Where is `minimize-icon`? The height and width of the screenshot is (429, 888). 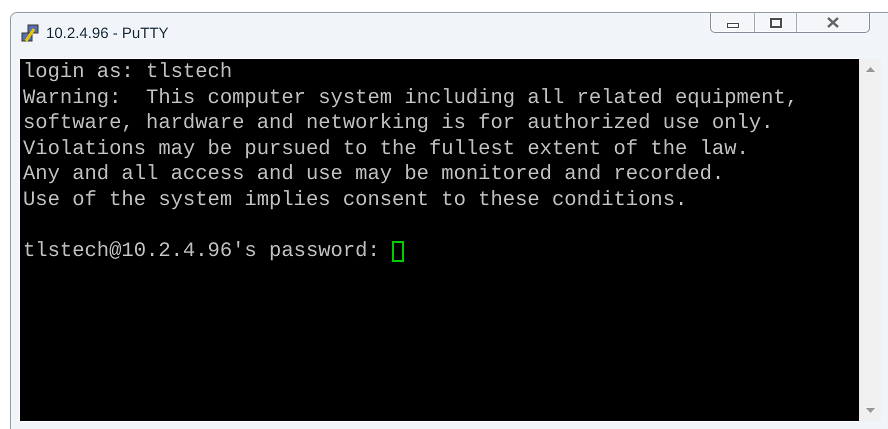
minimize-icon is located at coordinates (732, 25).